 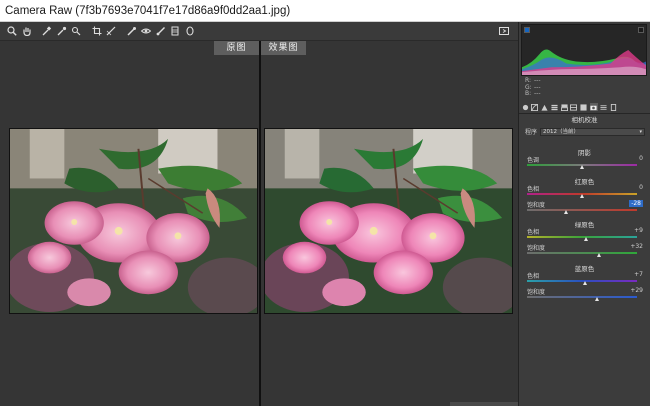 I want to click on basic-icon, so click(x=525, y=107).